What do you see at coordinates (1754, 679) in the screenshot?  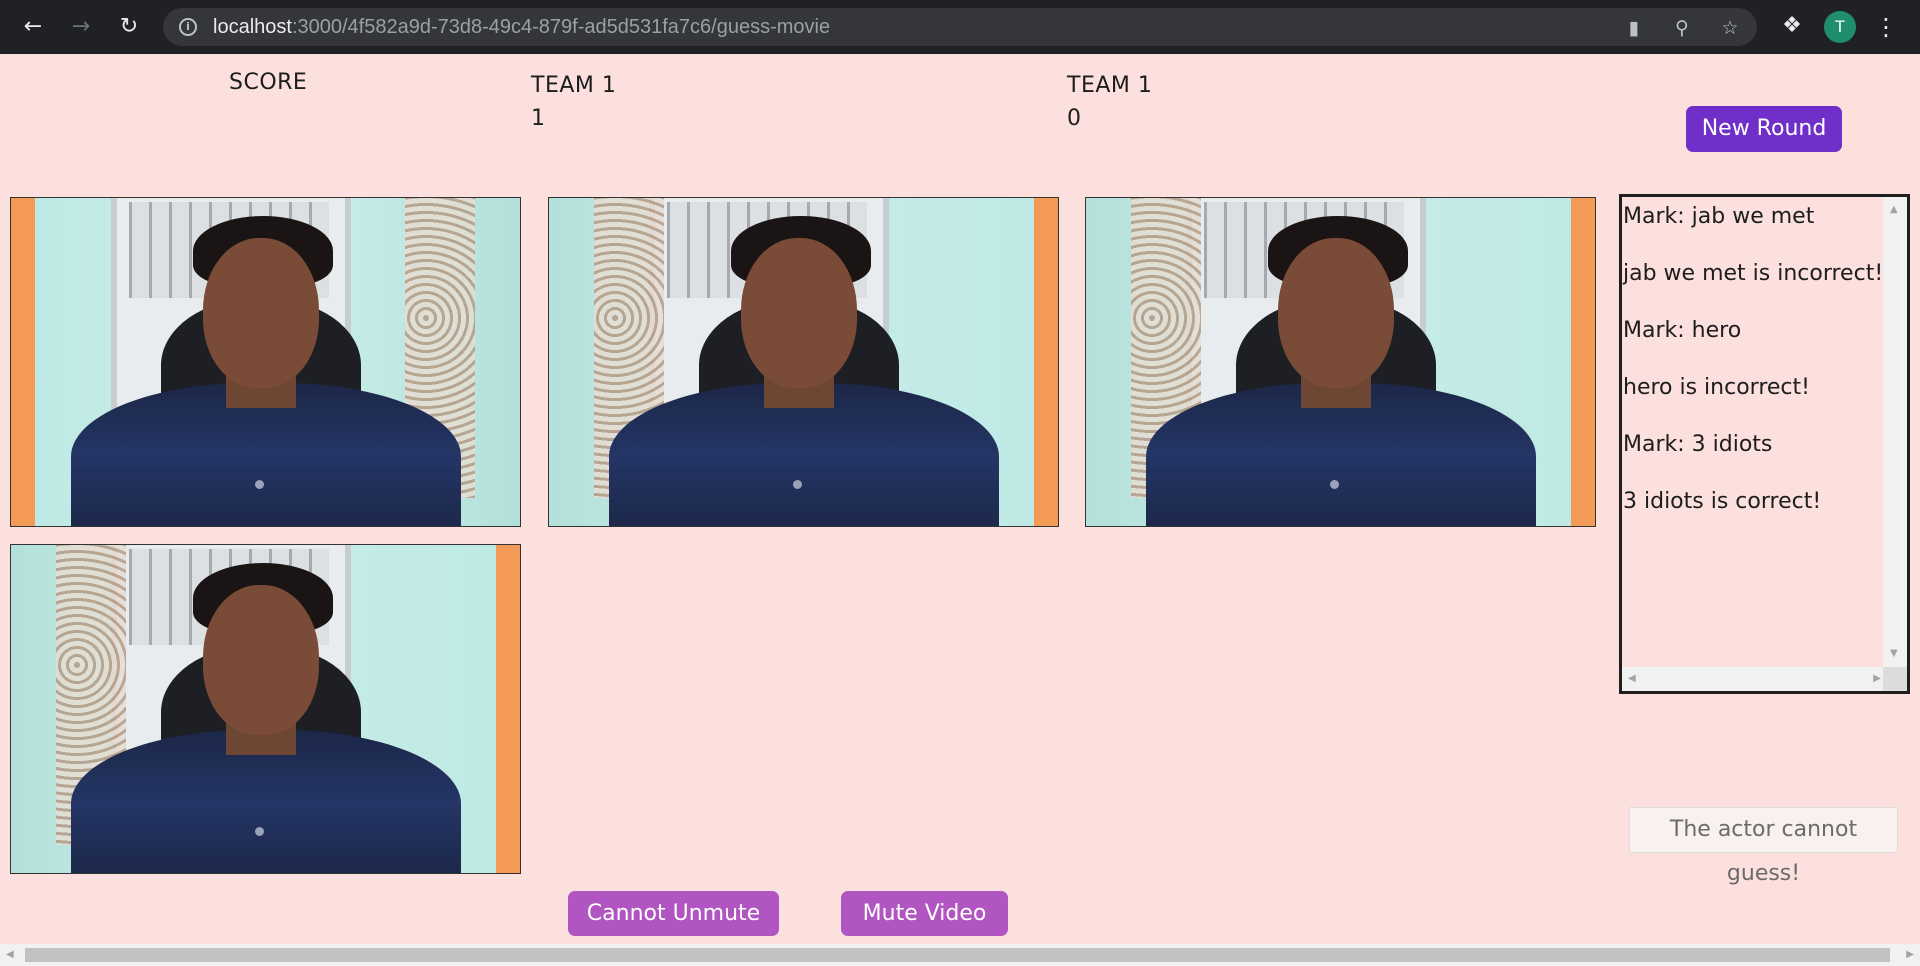 I see `horizontal-scrollbar: ◀ ▶` at bounding box center [1754, 679].